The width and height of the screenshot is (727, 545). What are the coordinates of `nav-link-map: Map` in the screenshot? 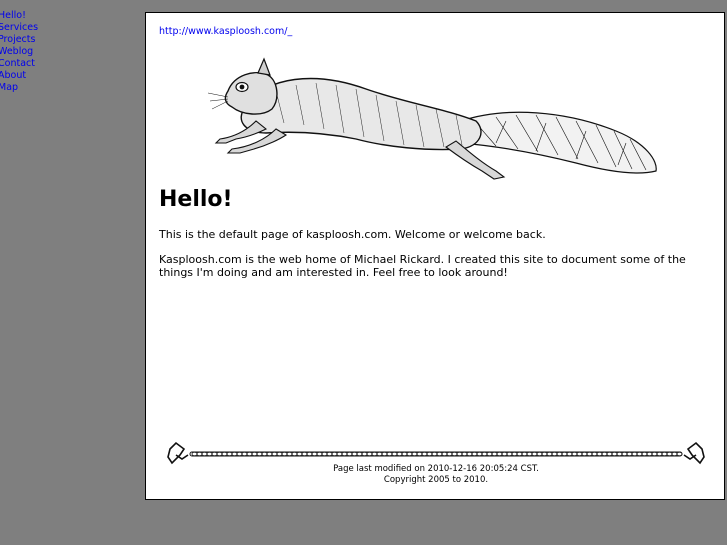 It's located at (39, 88).